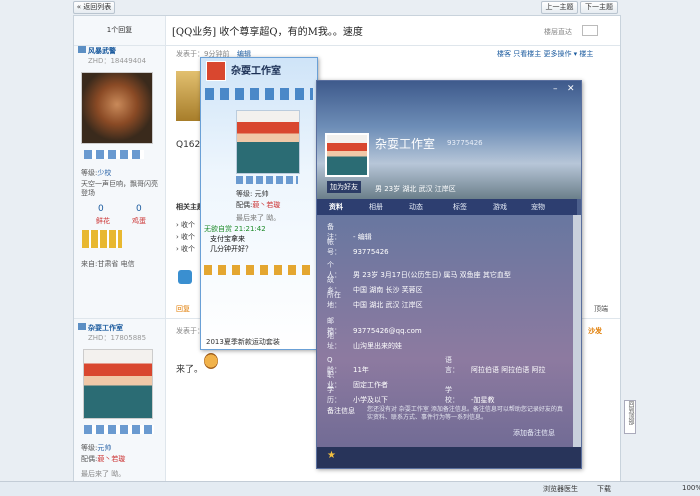 The image size is (700, 496). I want to click on floor-jump-label: 楼层直达, so click(558, 32).